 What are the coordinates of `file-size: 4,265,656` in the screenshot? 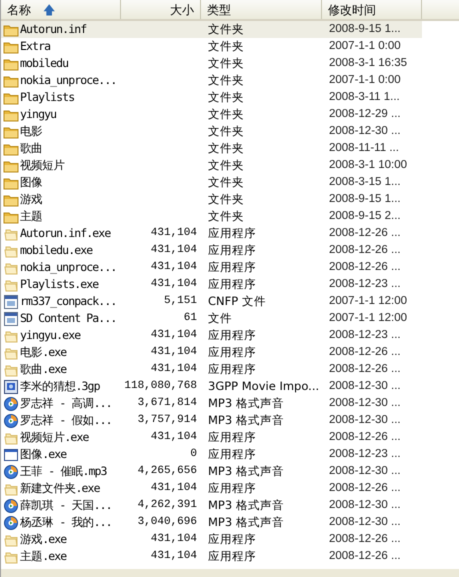 It's located at (167, 471).